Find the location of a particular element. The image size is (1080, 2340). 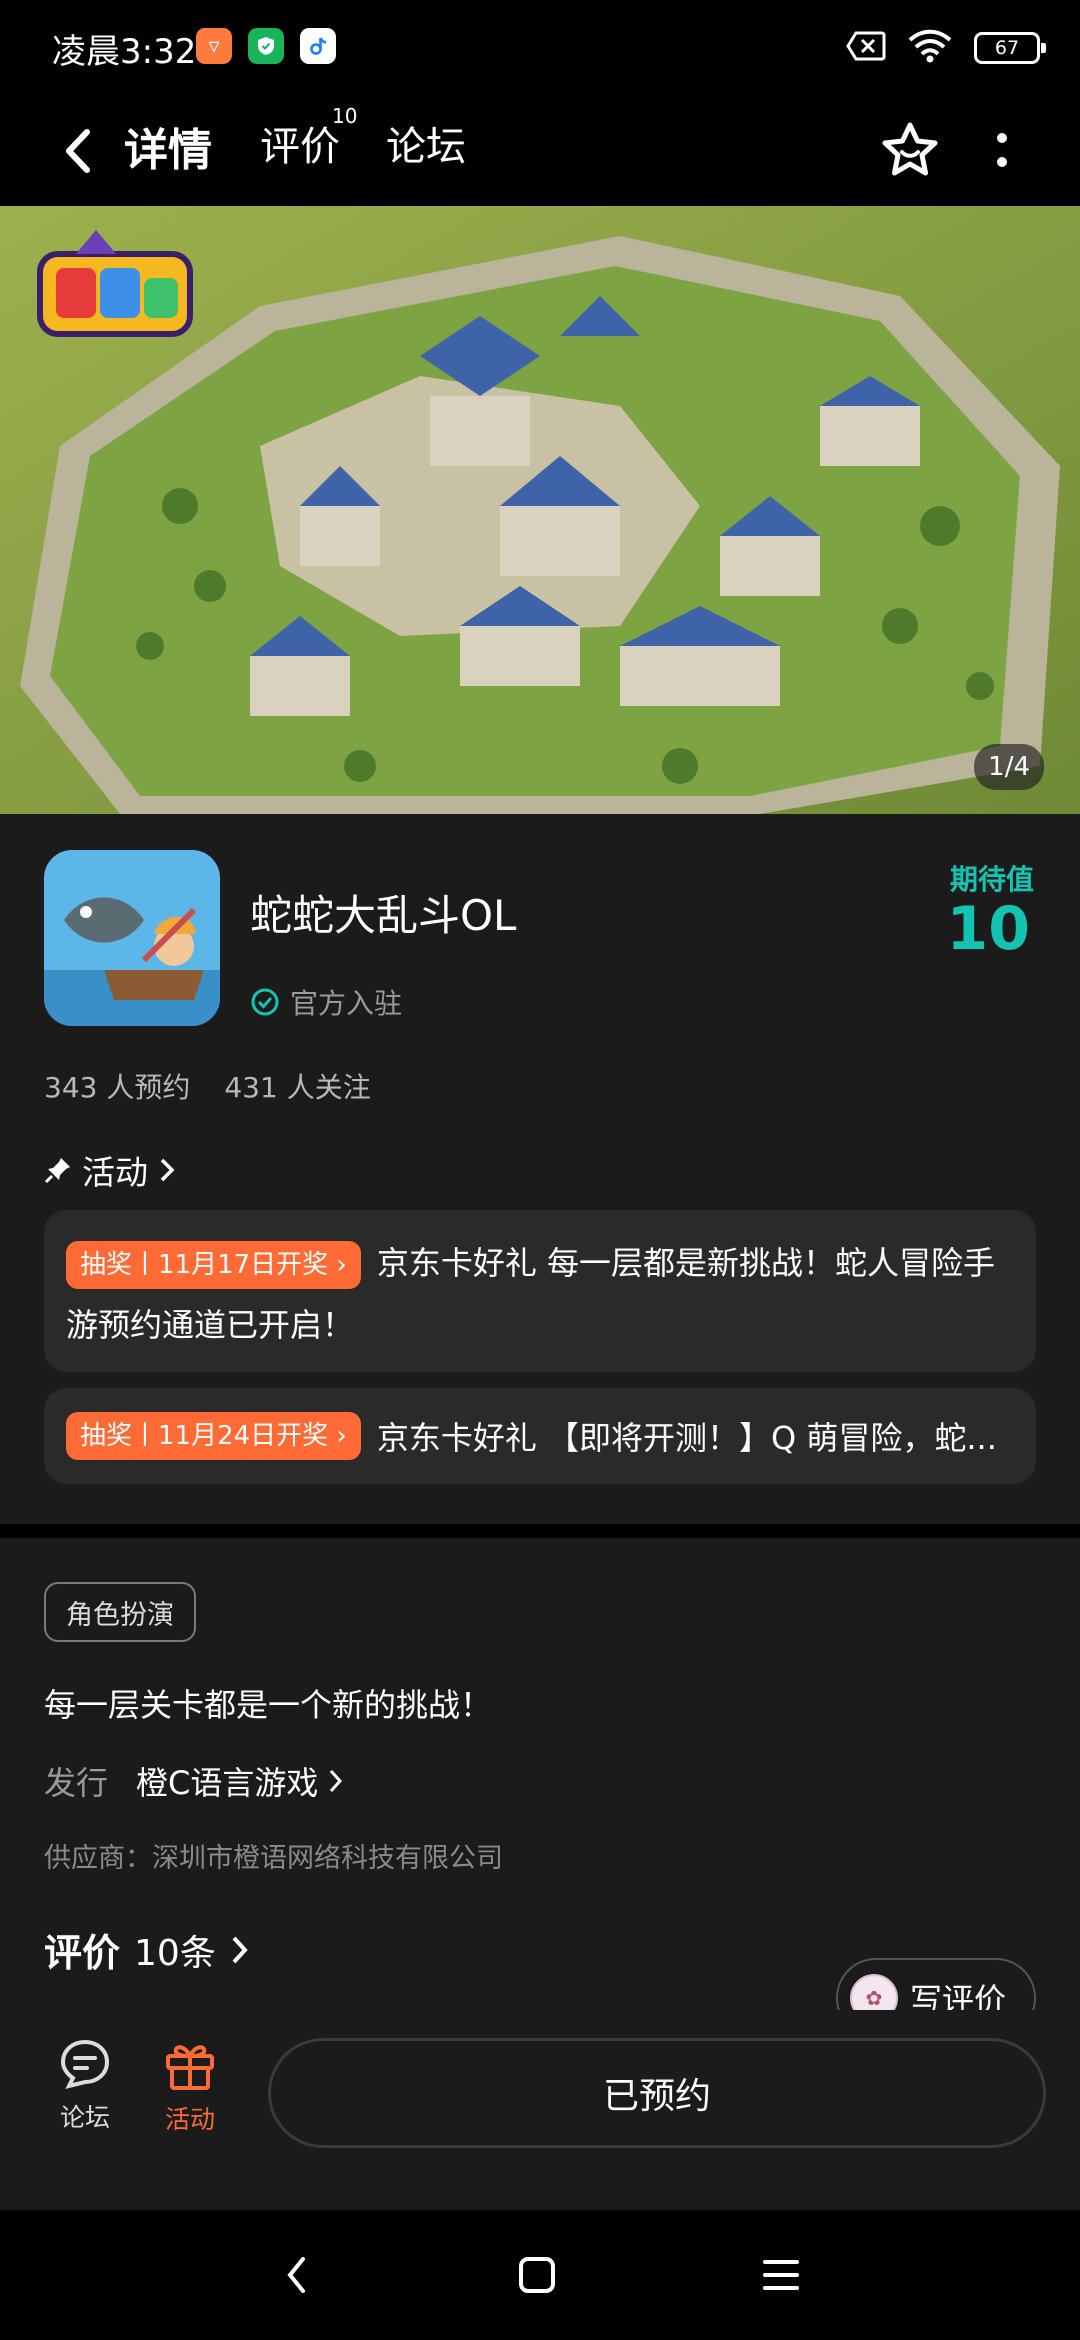

section-divider is located at coordinates (540, 1531).